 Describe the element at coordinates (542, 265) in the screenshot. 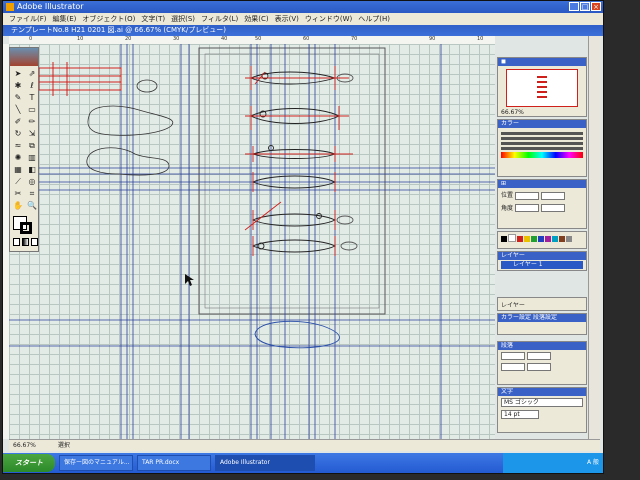

I see `layer-1-row: レイヤー 1` at that location.